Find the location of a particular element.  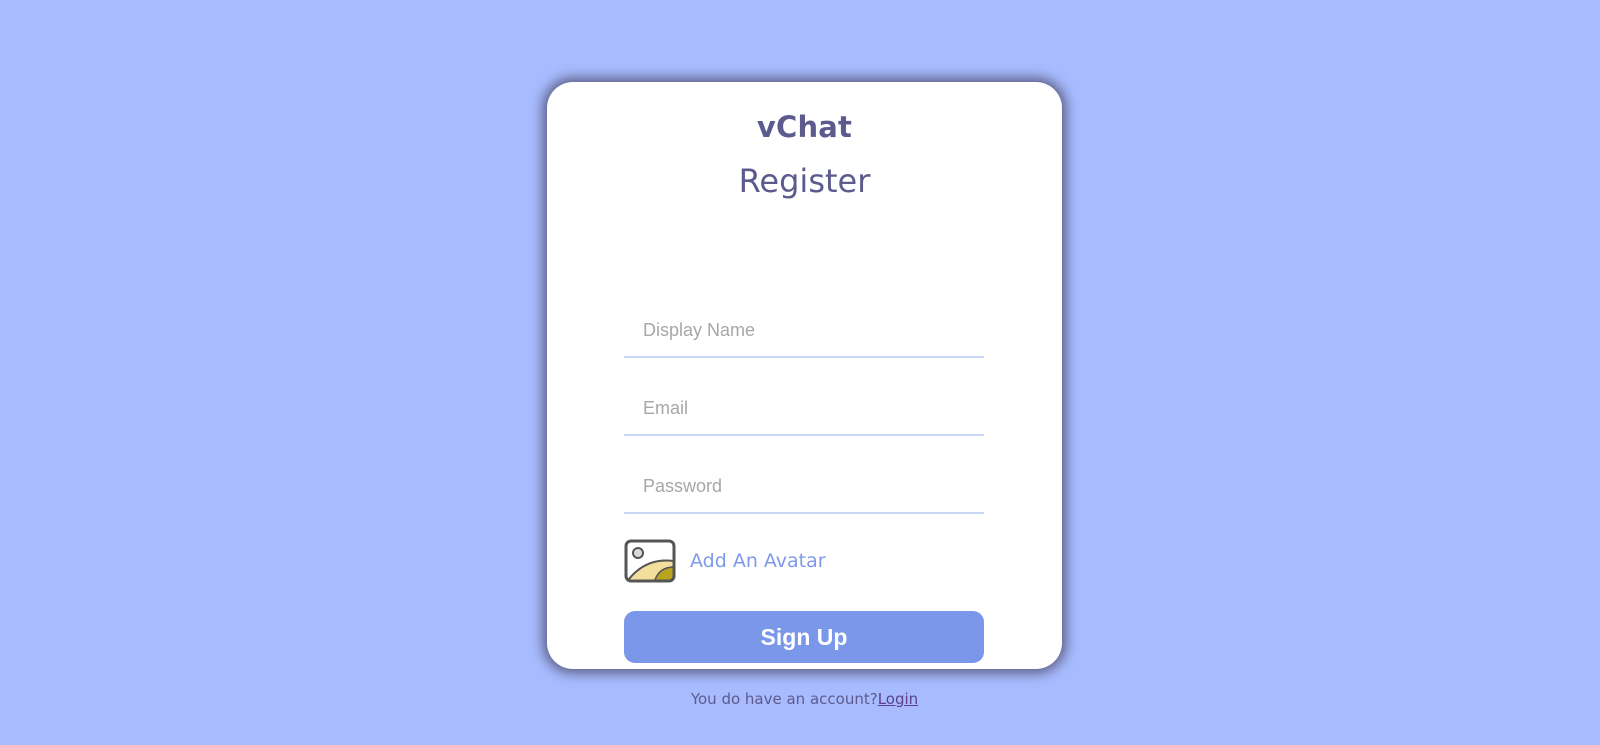

login-prompt-text: You do have an account? is located at coordinates (784, 699).